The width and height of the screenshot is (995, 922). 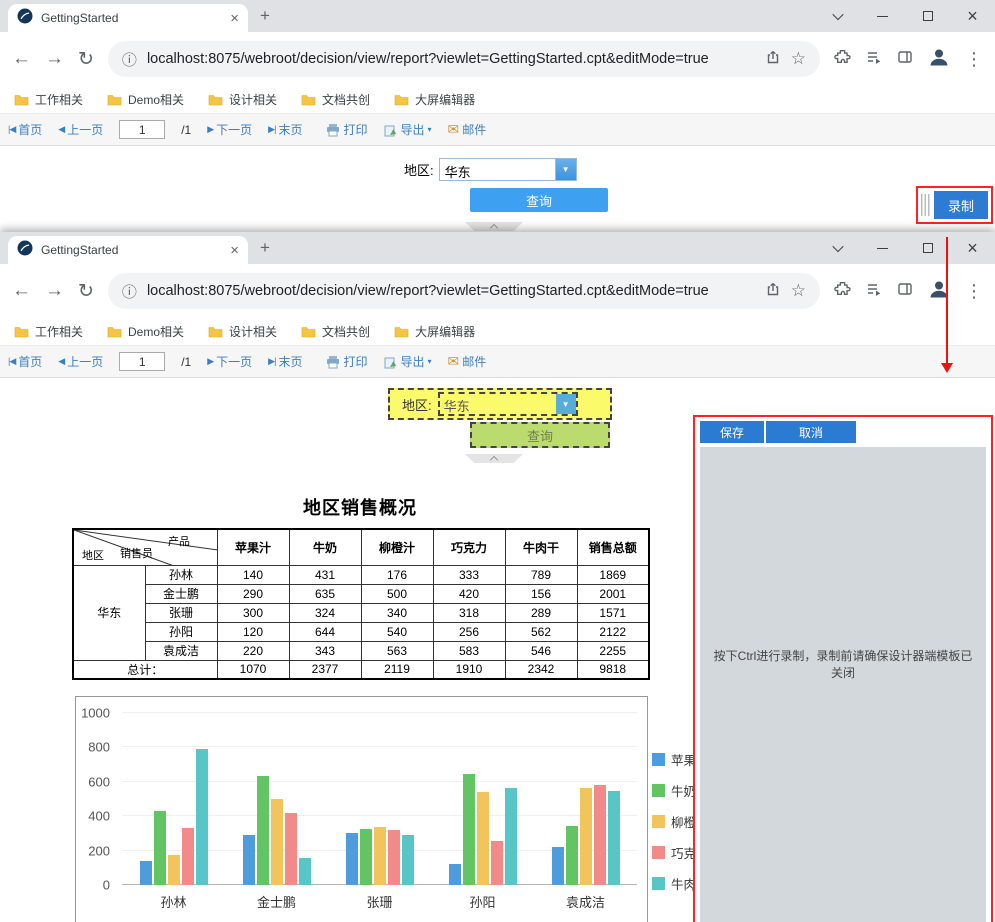 I want to click on profile-avatar, so click(x=939, y=59).